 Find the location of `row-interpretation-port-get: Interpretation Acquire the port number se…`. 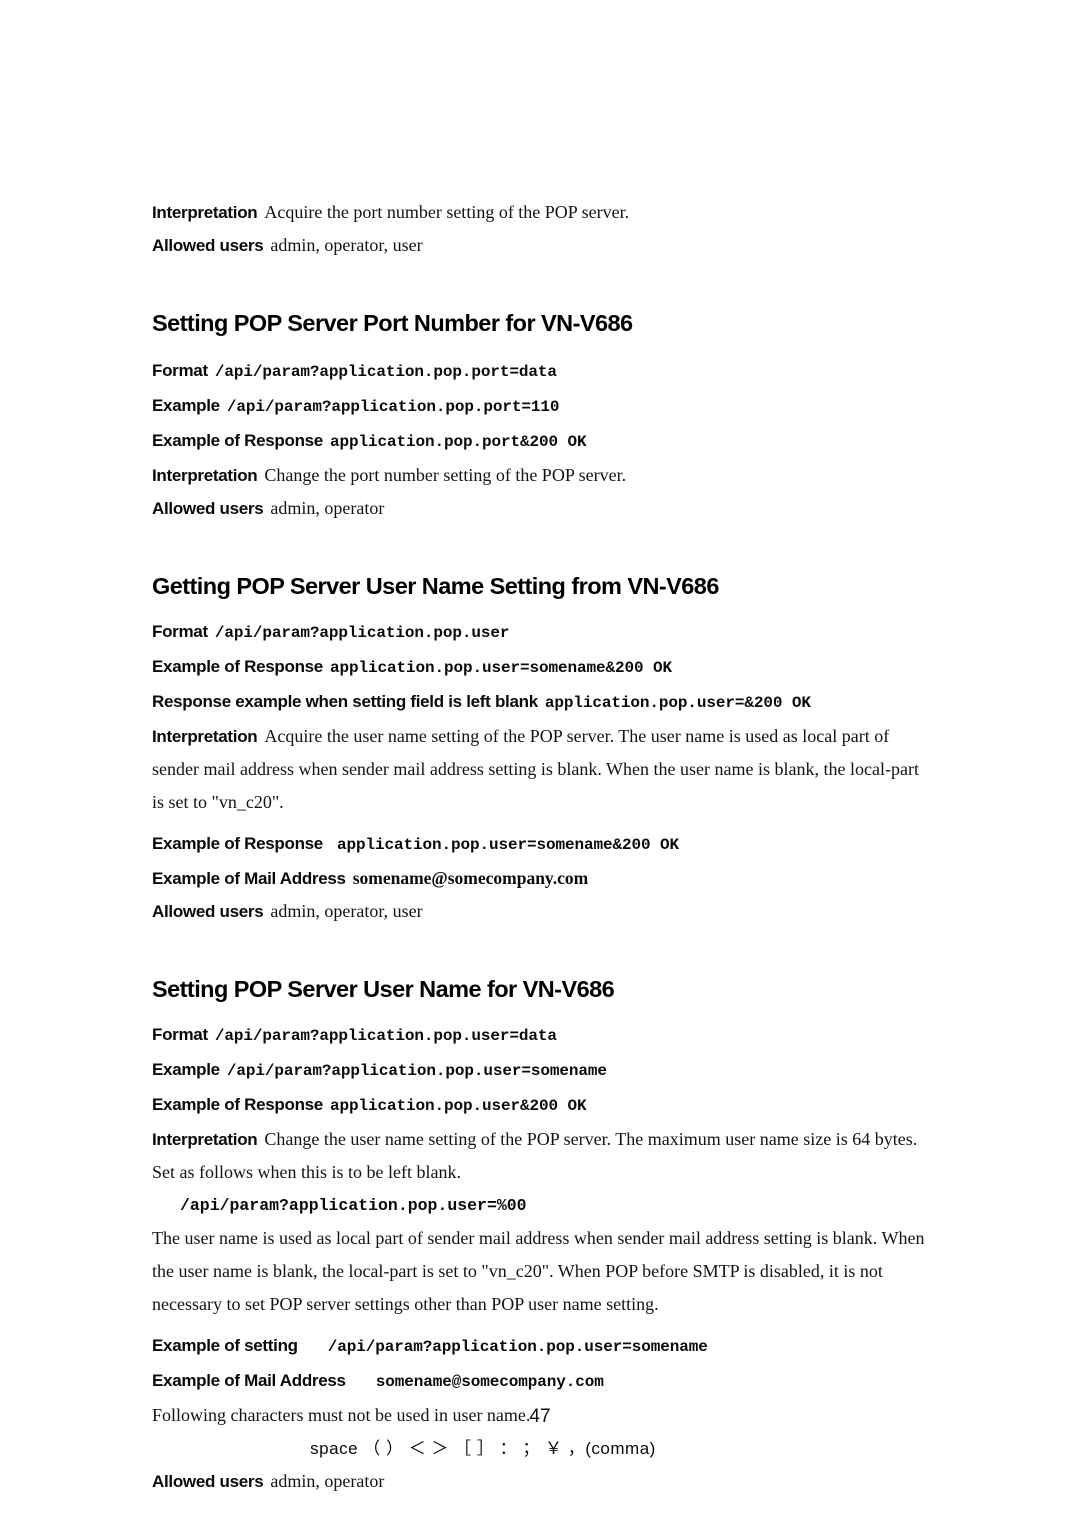

row-interpretation-port-get: Interpretation Acquire the port number se… is located at coordinates (543, 212).